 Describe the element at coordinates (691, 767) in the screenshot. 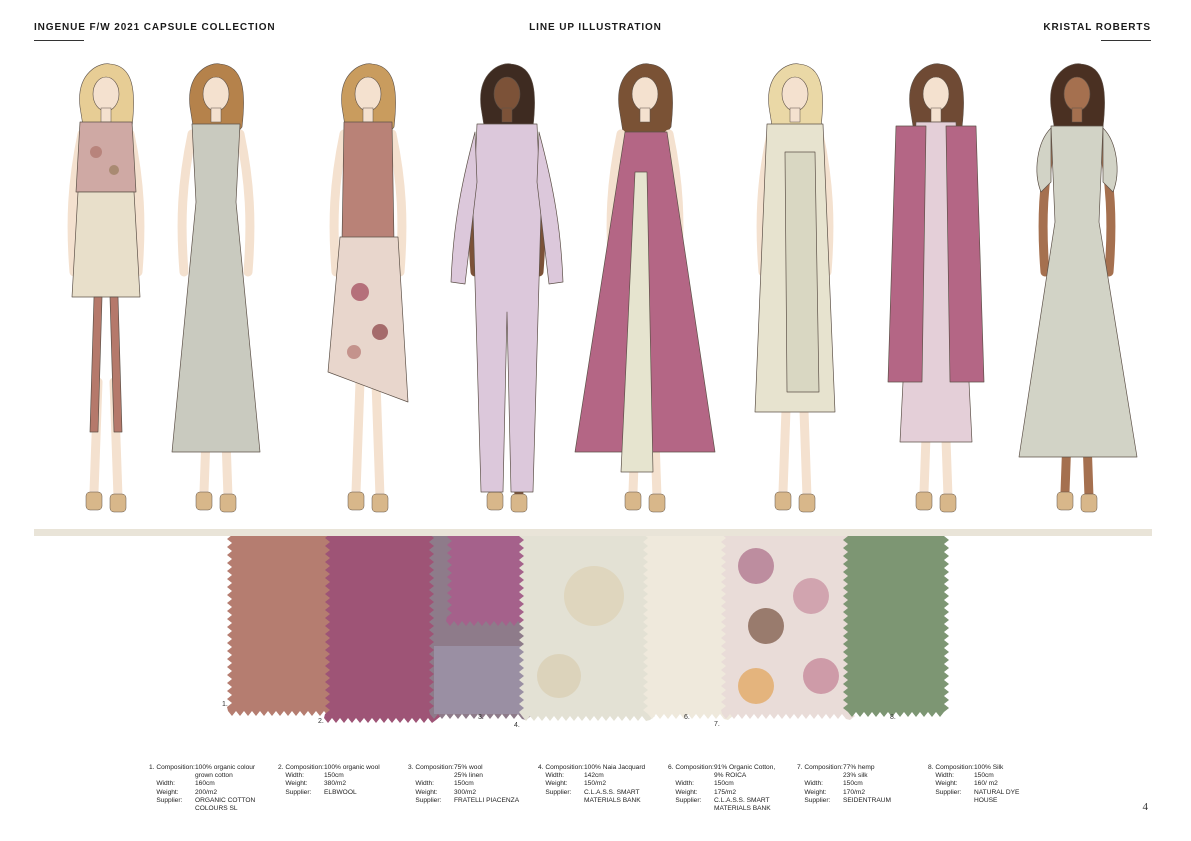

I see `spec-key: 6. Composition:` at that location.